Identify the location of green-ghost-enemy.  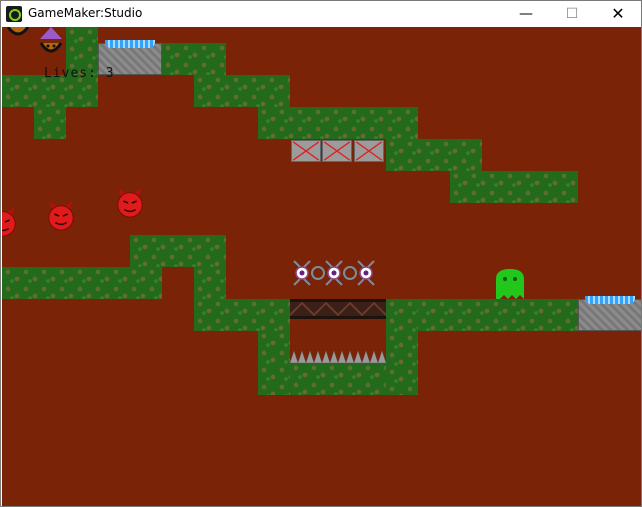
(510, 284).